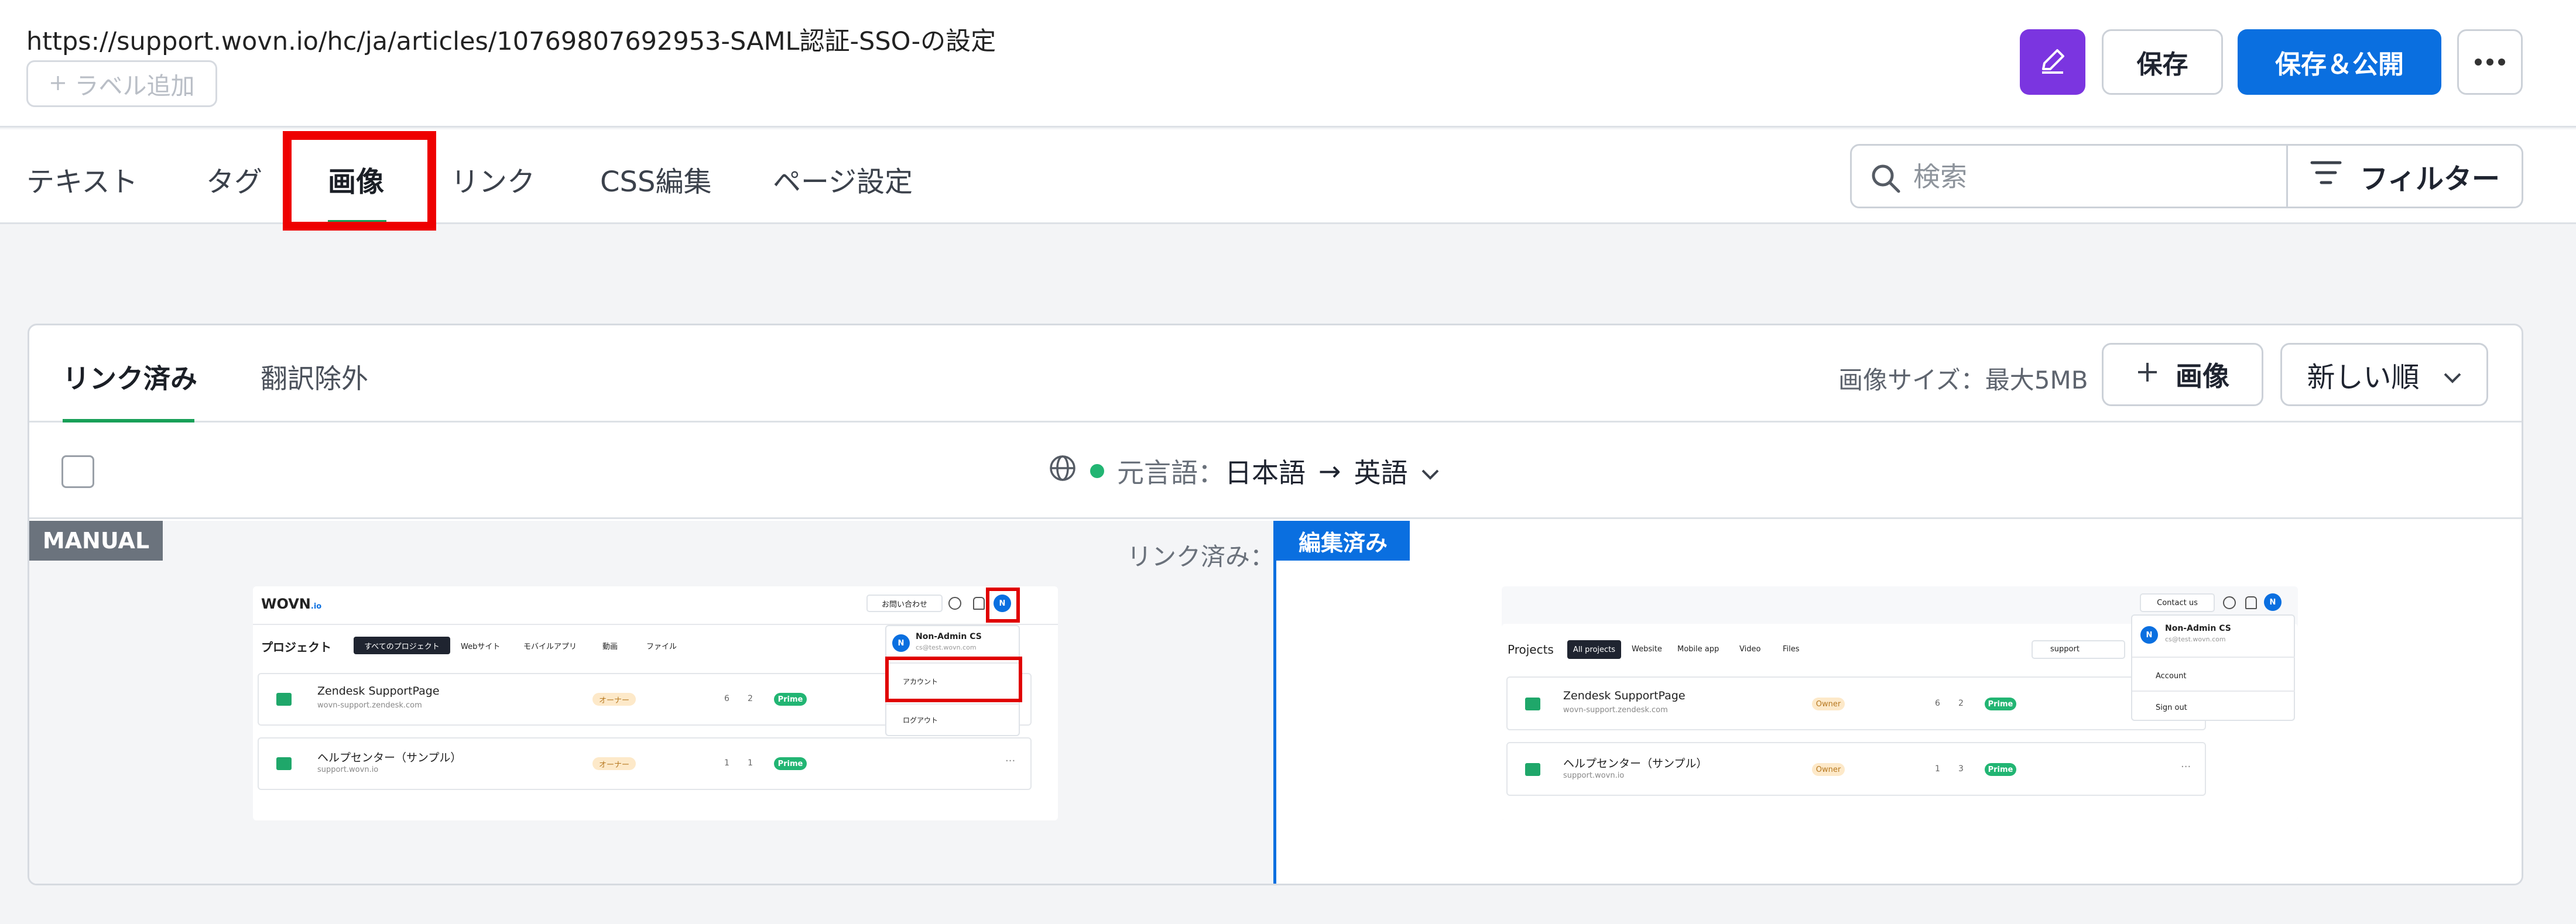 The image size is (2576, 924). I want to click on tab-links: リンク, so click(493, 179).